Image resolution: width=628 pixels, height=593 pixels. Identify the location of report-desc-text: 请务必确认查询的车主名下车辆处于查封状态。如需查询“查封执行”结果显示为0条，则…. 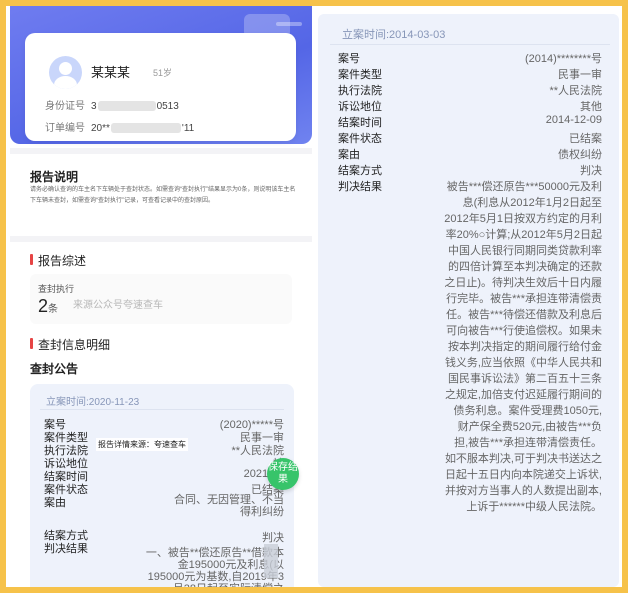
(163, 195).